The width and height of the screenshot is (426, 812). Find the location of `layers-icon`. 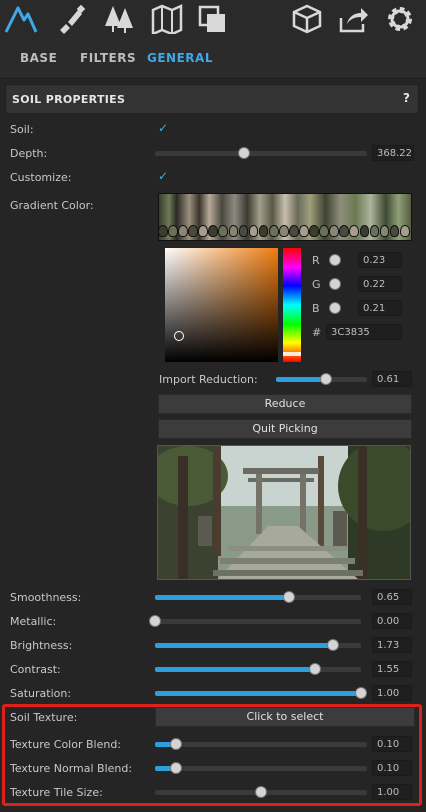

layers-icon is located at coordinates (213, 19).